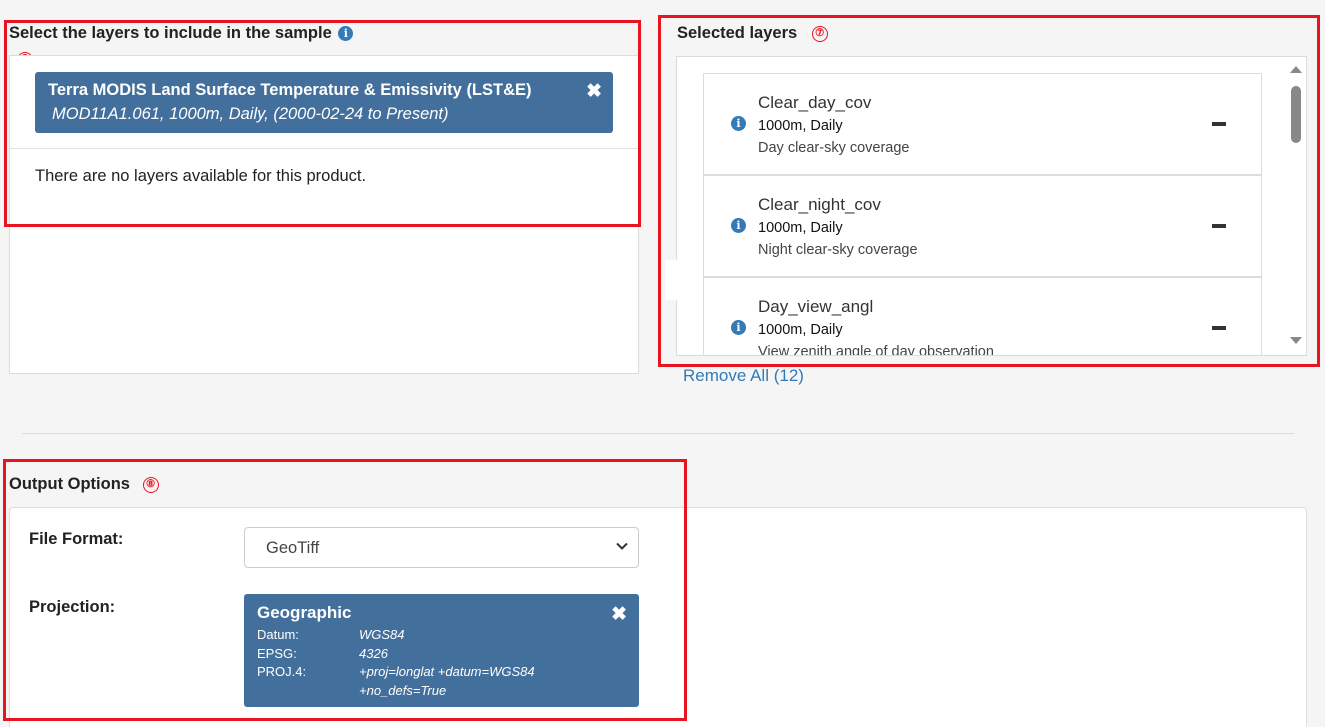 The image size is (1325, 727). I want to click on datum-value: WGS84, so click(382, 634).